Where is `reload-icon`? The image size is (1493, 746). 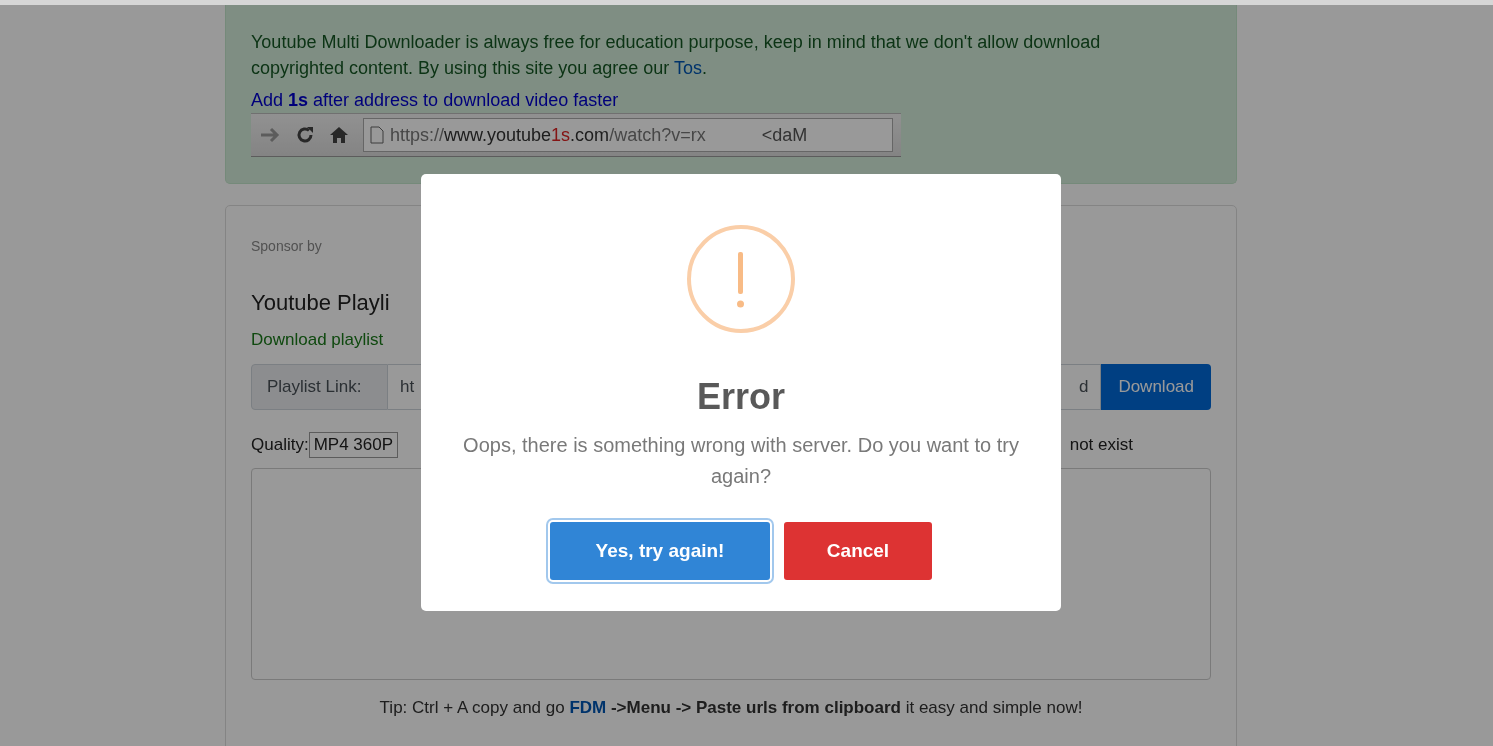
reload-icon is located at coordinates (305, 135).